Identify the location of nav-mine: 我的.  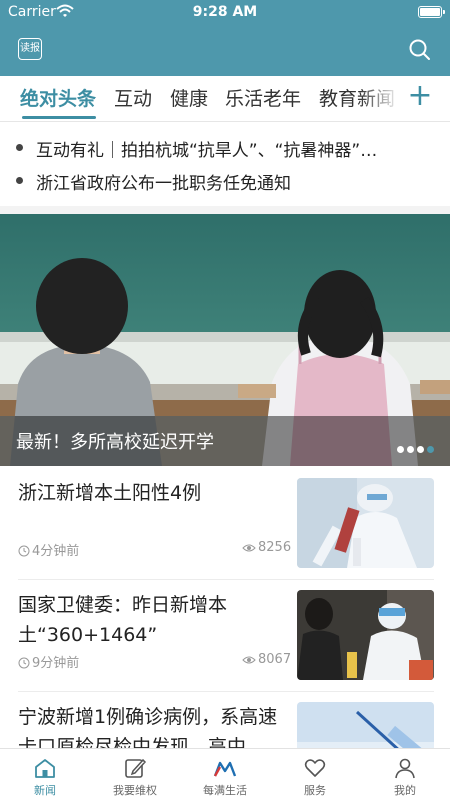
(405, 774).